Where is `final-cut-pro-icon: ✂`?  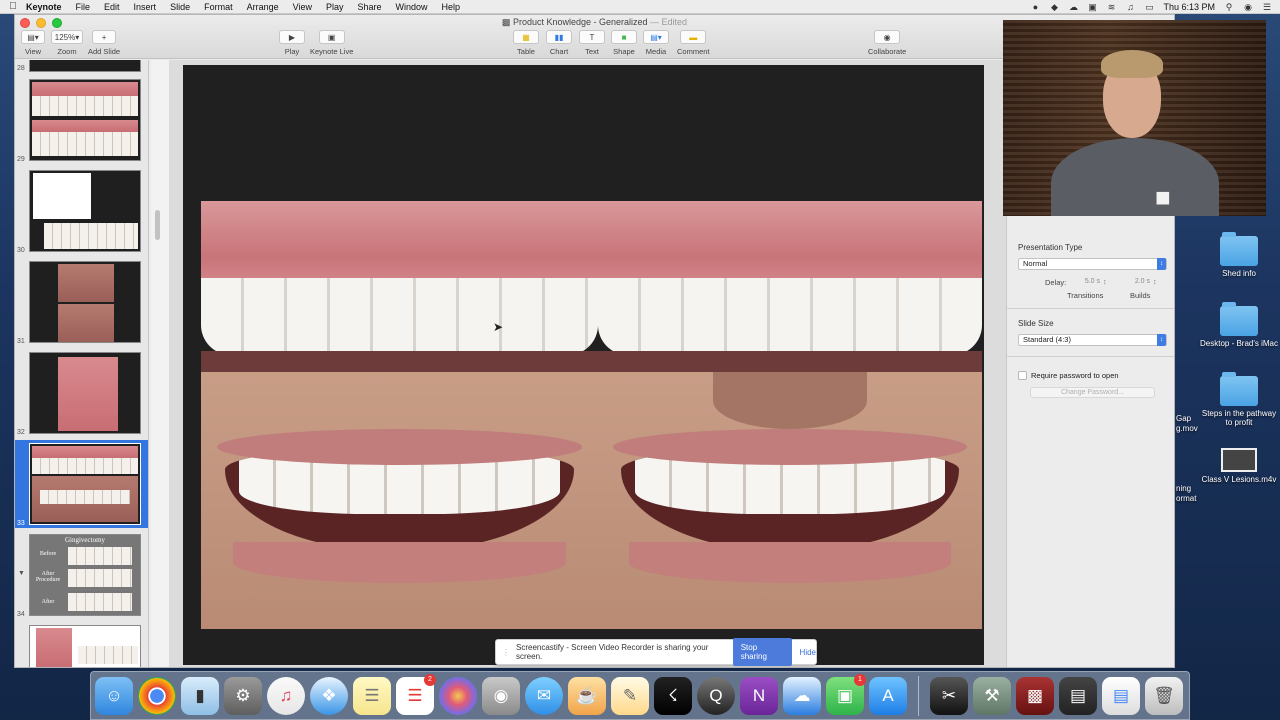
final-cut-pro-icon: ✂ is located at coordinates (949, 695).